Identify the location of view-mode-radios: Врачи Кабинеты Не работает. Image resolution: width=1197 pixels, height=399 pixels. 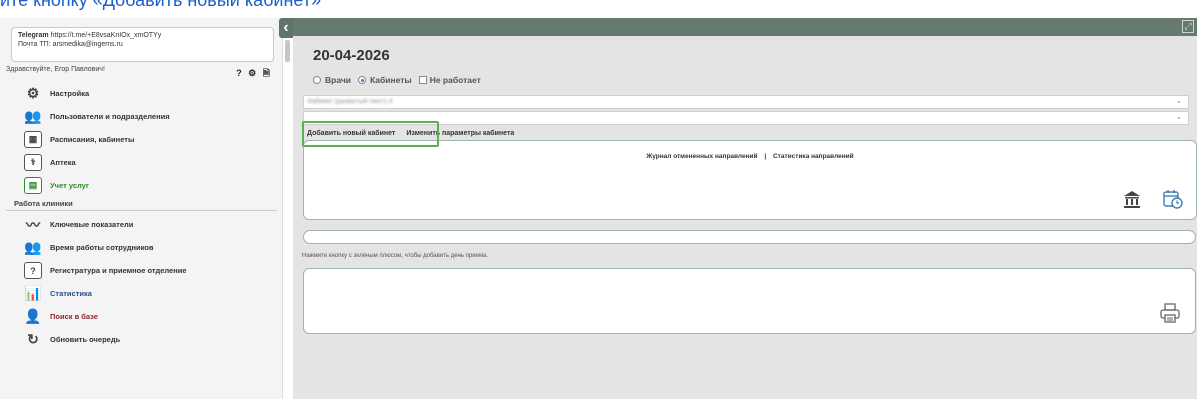
(400, 80).